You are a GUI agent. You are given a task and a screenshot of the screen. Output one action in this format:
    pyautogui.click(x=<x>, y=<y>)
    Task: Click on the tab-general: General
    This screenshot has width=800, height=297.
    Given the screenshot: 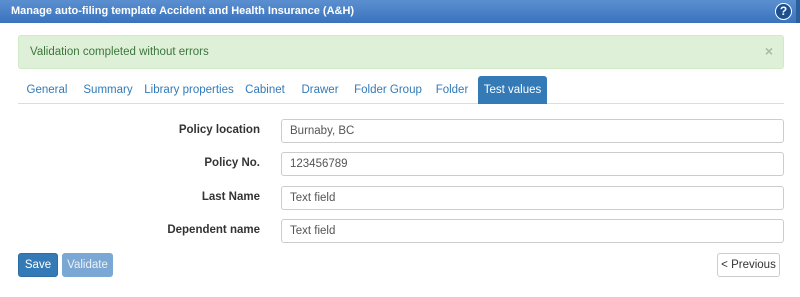 What is the action you would take?
    pyautogui.click(x=47, y=90)
    